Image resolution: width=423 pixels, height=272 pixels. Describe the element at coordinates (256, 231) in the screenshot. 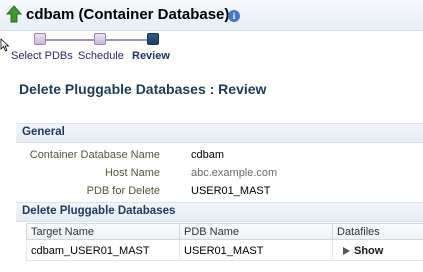

I see `column-header-pdb-name: PDB Name` at that location.